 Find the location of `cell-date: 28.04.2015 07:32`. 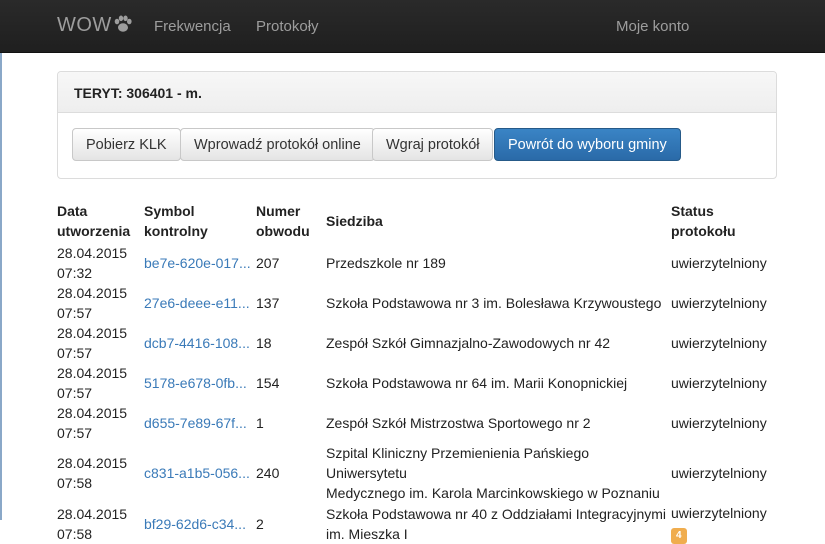

cell-date: 28.04.2015 07:32 is located at coordinates (100, 263).